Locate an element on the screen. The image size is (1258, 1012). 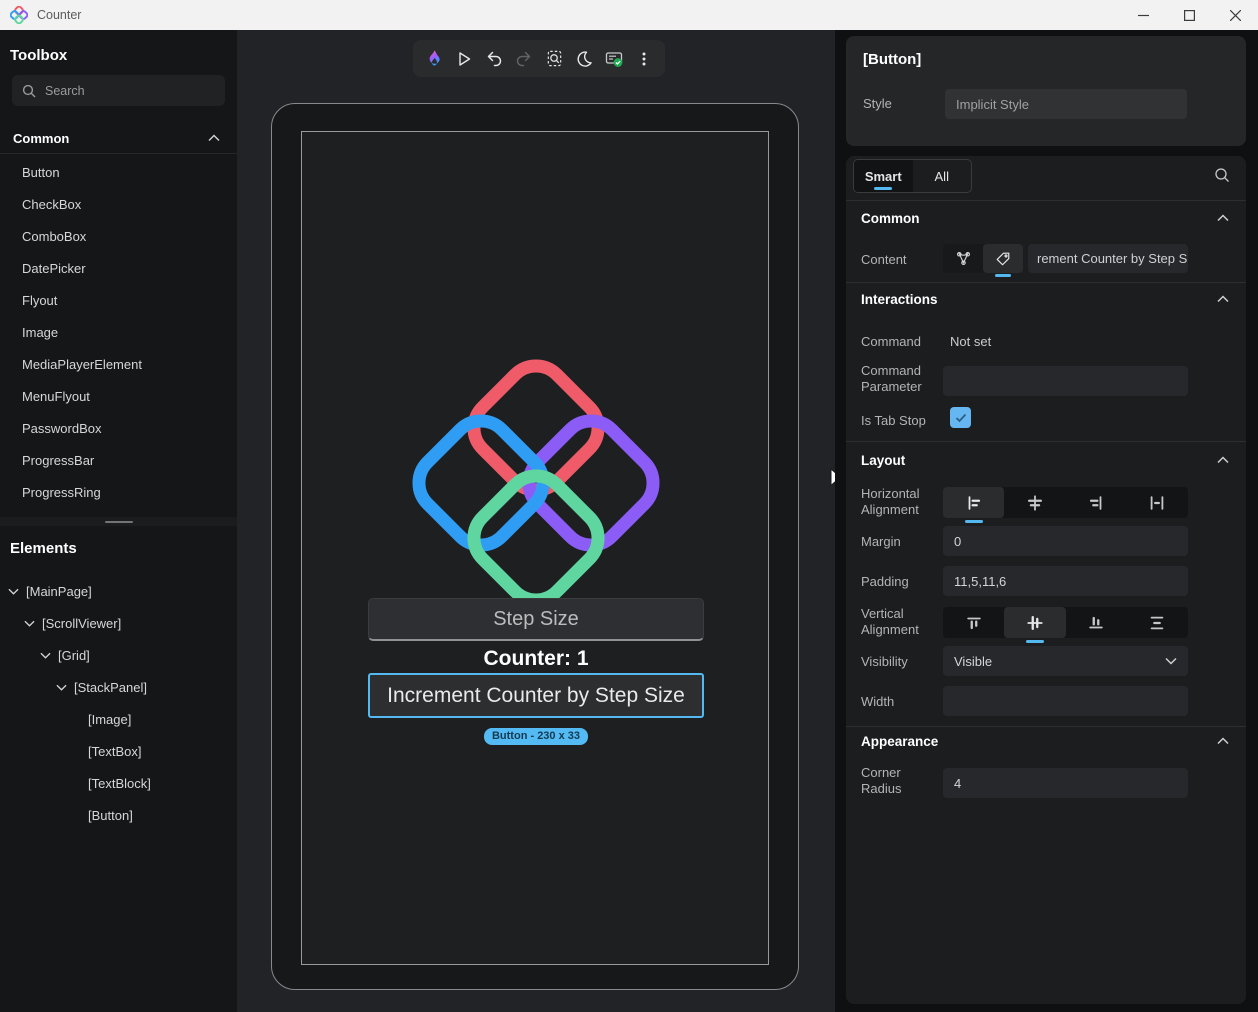
is-tab-stop-checkbox is located at coordinates (960, 417).